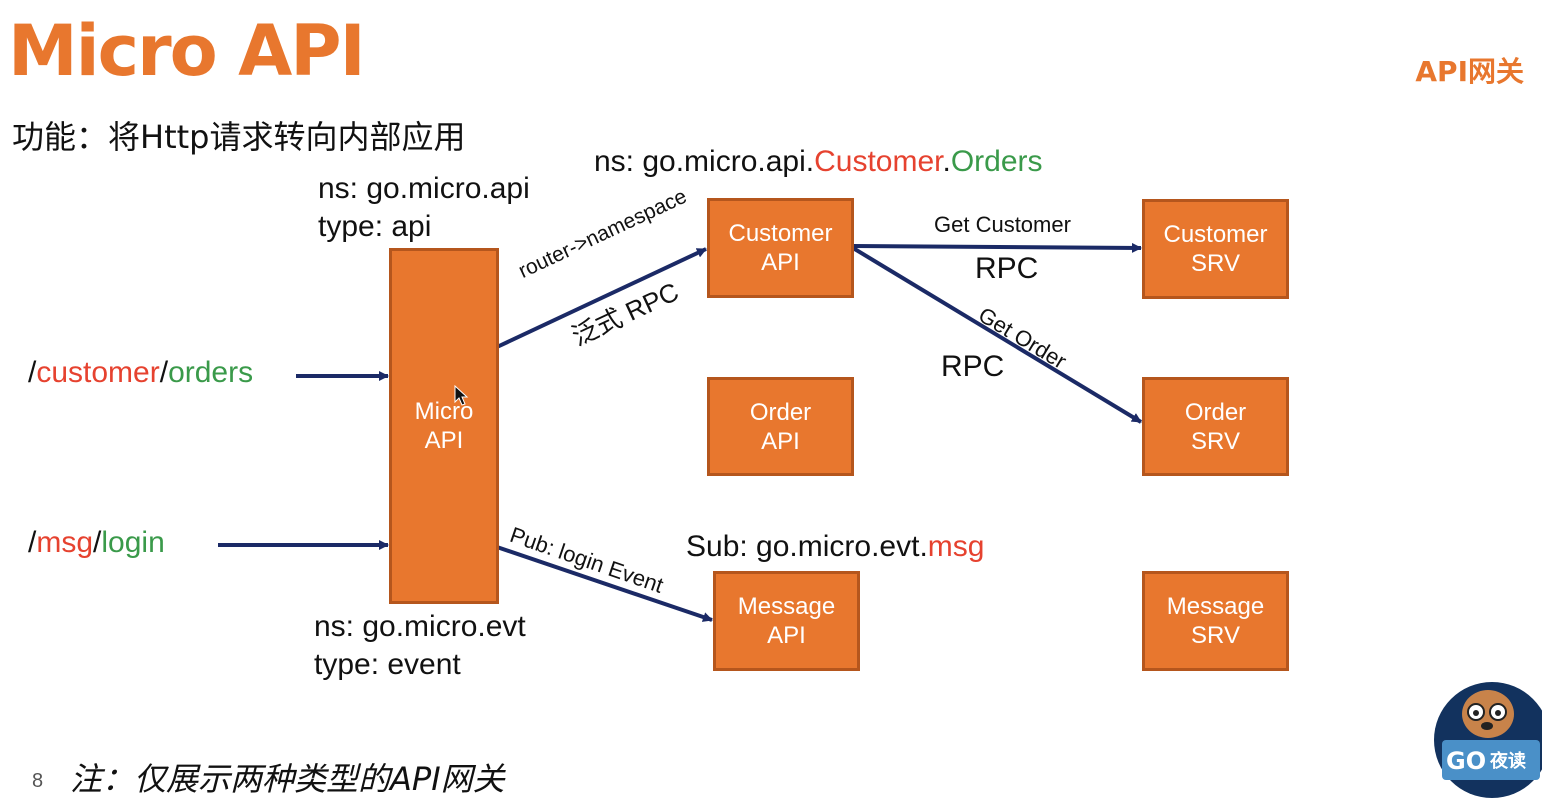  What do you see at coordinates (997, 247) in the screenshot?
I see `arrow-get-customer` at bounding box center [997, 247].